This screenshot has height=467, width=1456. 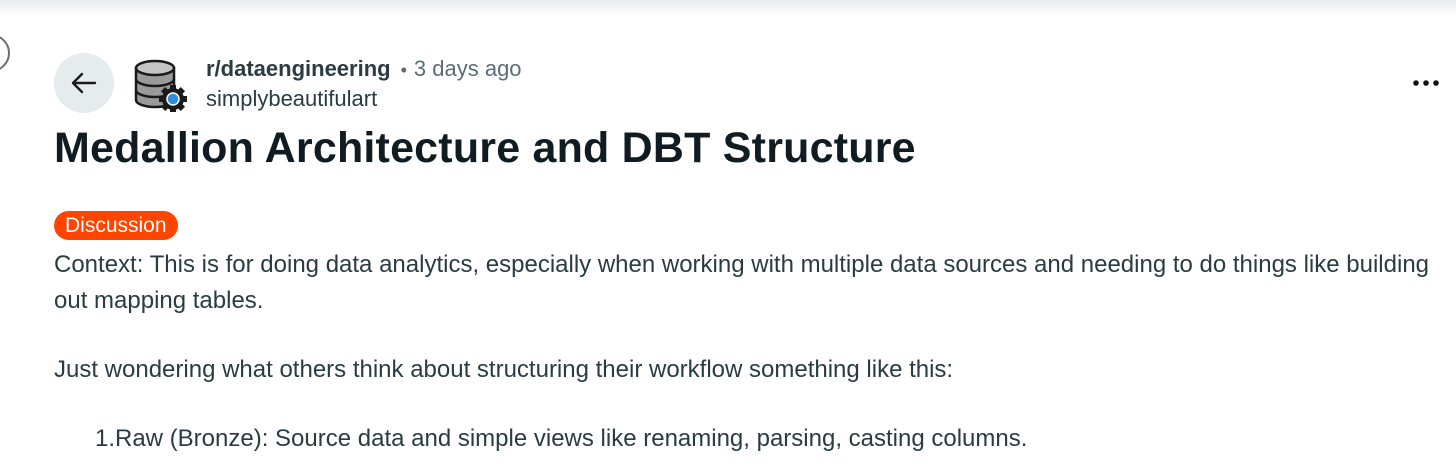 I want to click on more-options-button, so click(x=1426, y=83).